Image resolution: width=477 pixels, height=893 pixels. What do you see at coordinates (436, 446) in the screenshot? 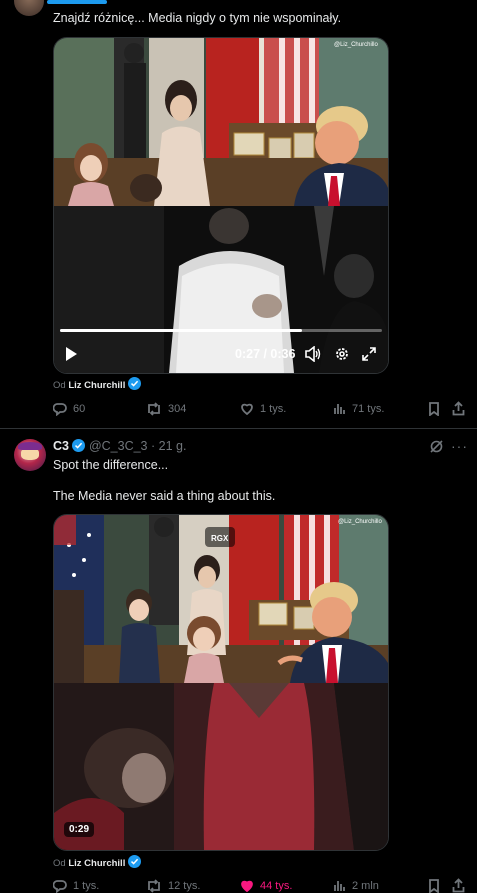
I see `grok-icon` at bounding box center [436, 446].